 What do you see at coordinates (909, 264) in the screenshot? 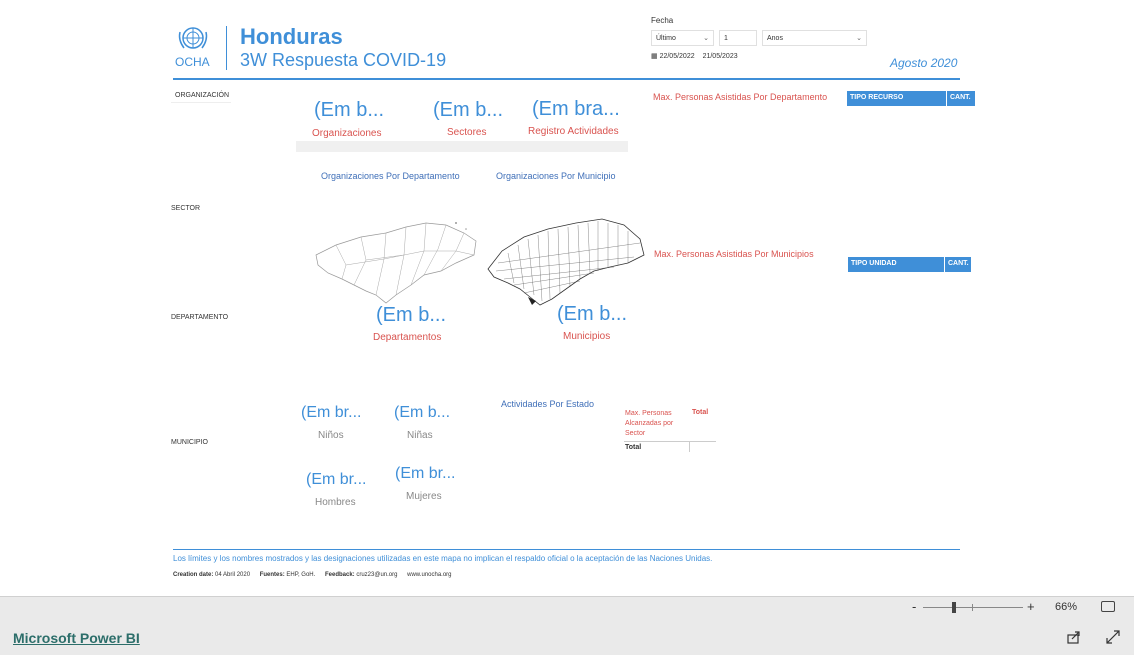
I see `tipo-unidad-table-header: TIPO UNIDAD CANT.` at bounding box center [909, 264].